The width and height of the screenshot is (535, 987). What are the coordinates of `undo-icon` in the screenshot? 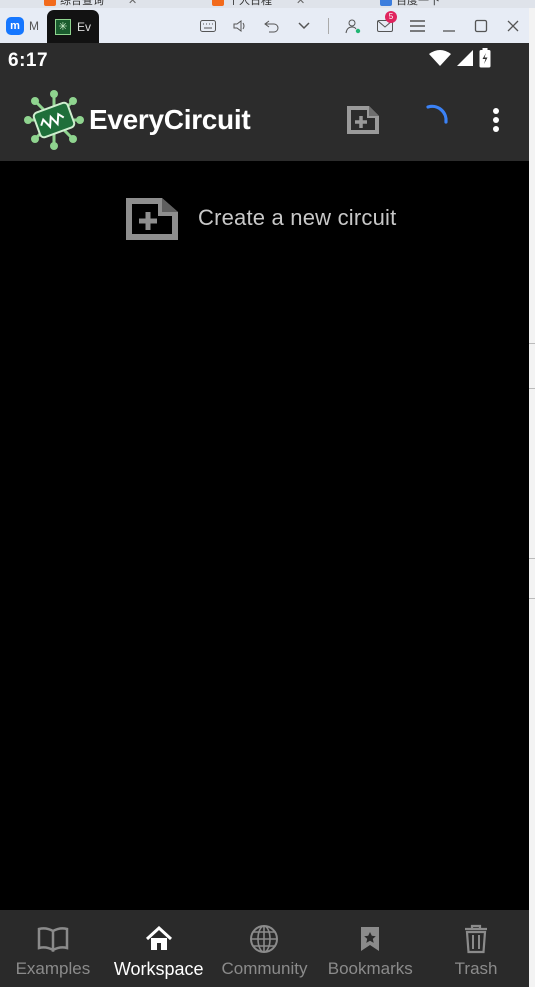 It's located at (272, 25).